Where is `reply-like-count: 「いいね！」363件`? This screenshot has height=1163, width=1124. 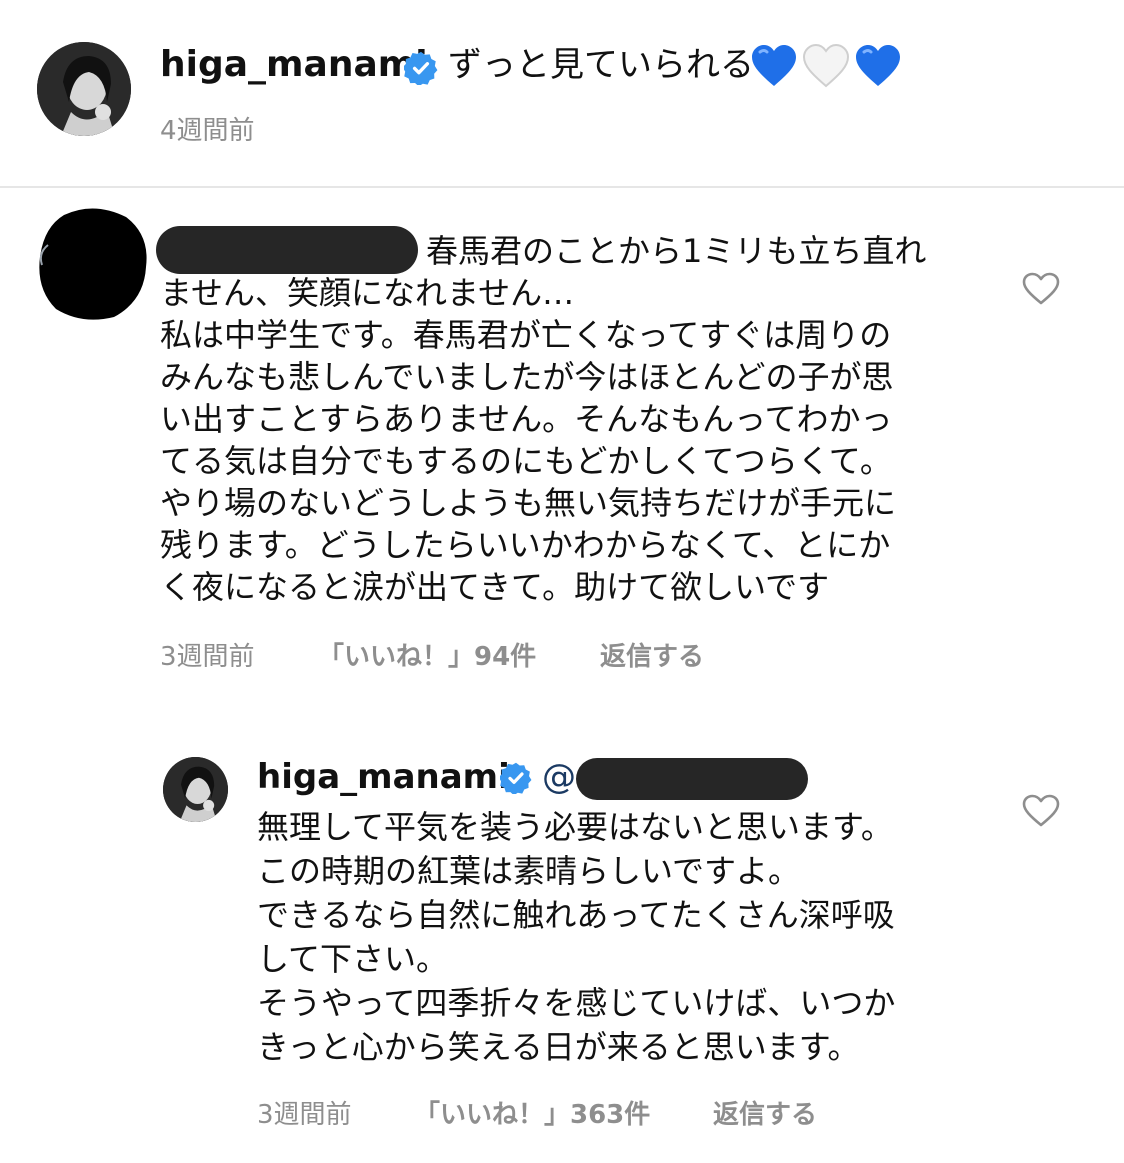 reply-like-count: 「いいね！」363件 is located at coordinates (532, 1112).